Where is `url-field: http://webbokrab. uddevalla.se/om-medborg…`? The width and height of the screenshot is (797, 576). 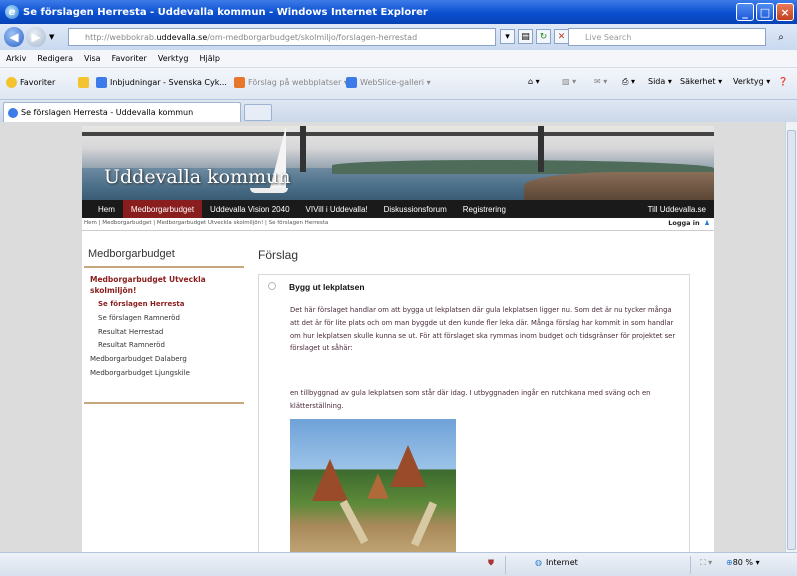 url-field: http://webbokrab. uddevalla.se/om-medborg… is located at coordinates (282, 37).